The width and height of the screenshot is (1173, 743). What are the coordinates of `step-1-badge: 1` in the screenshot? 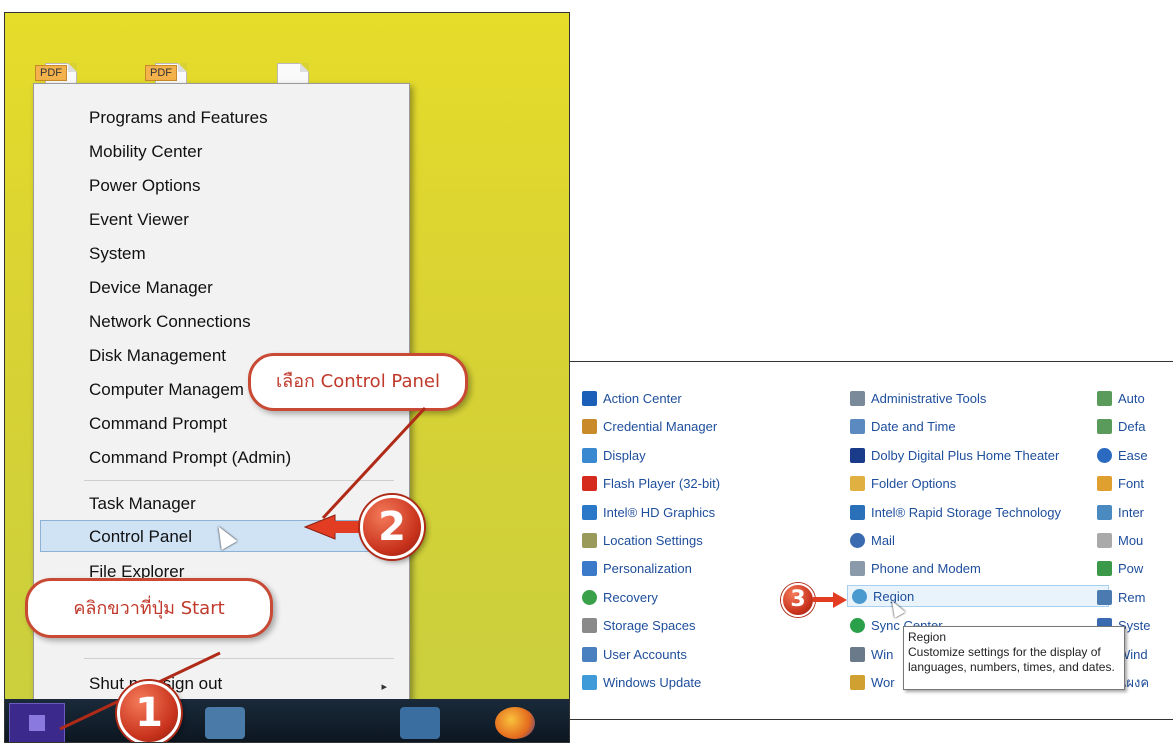 It's located at (149, 711).